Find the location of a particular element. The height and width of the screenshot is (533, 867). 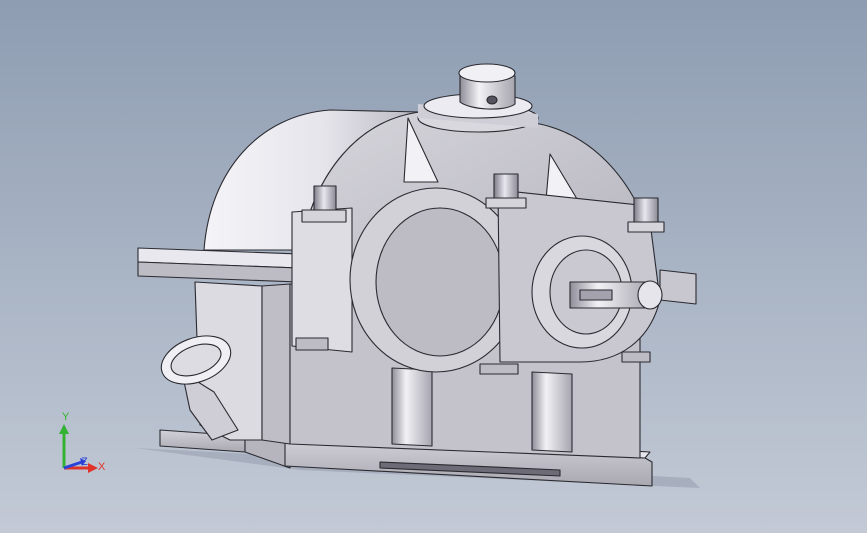

x-axis-arrow is located at coordinates (93, 468).